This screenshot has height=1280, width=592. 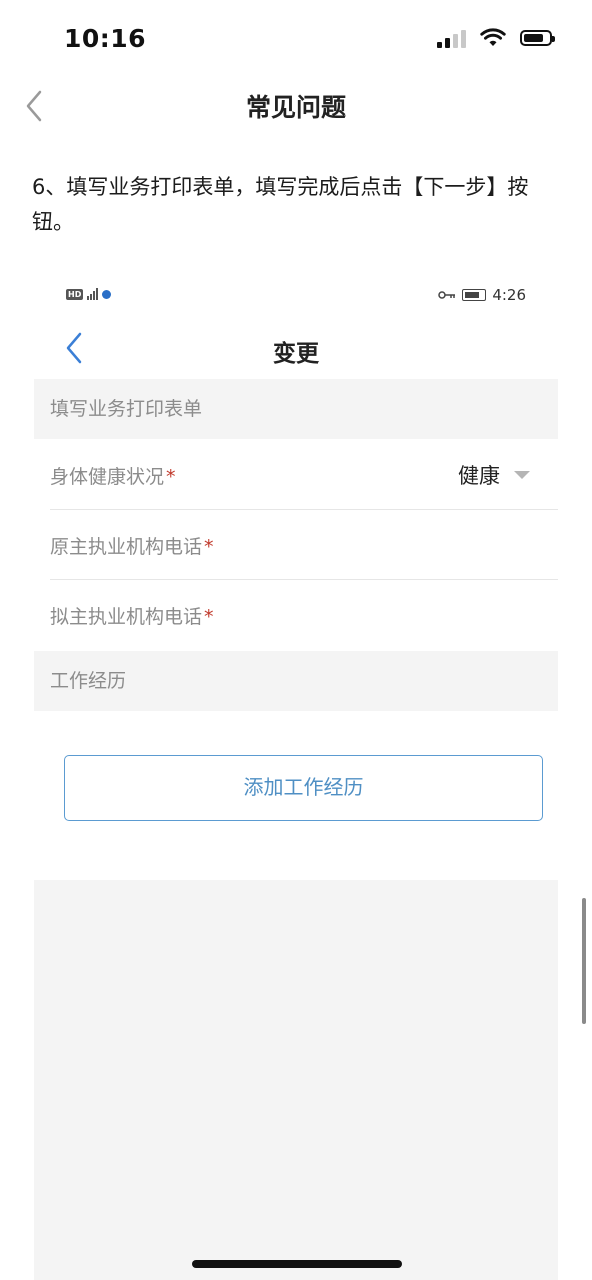 I want to click on status-bar: 10:16, so click(x=296, y=40).